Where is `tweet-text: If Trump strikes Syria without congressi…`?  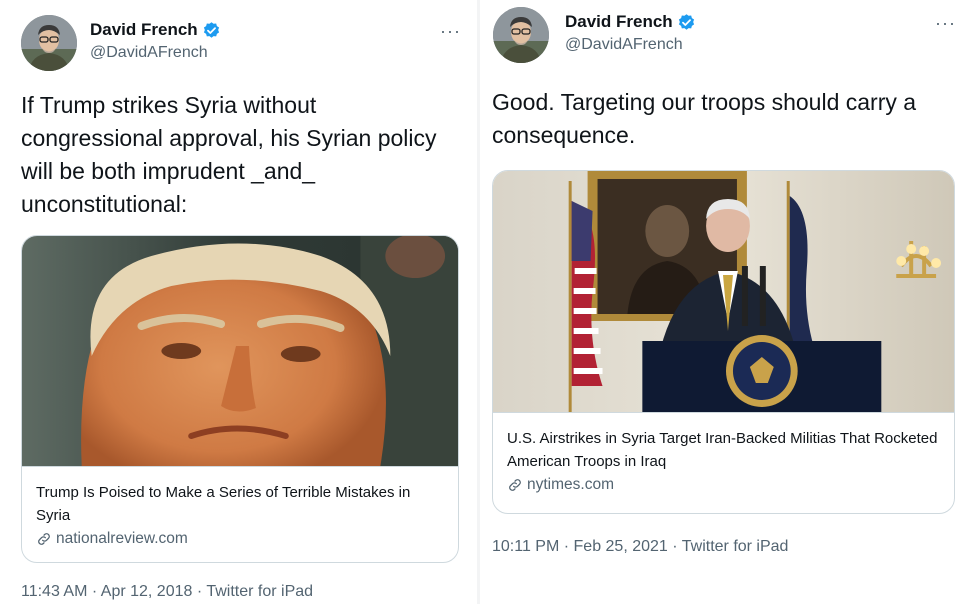 tweet-text: If Trump strikes Syria without congressi… is located at coordinates (229, 154).